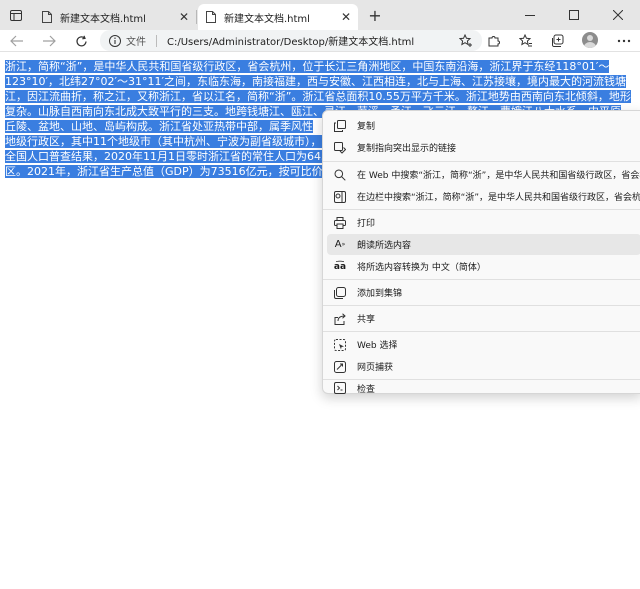  Describe the element at coordinates (421, 268) in the screenshot. I see `menu-item-label: 将所选内容转换为 中文（简体）` at that location.